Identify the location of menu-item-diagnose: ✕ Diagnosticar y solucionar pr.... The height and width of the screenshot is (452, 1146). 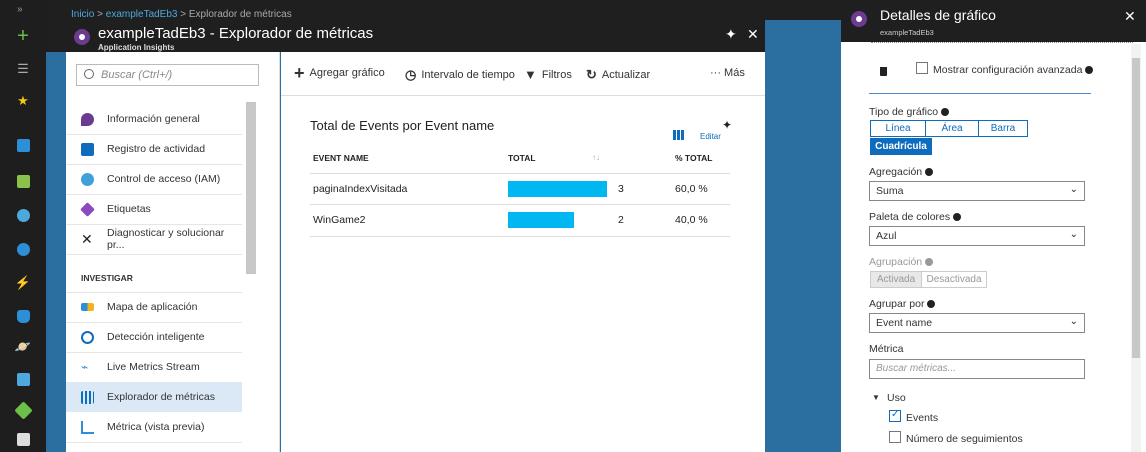
(154, 239).